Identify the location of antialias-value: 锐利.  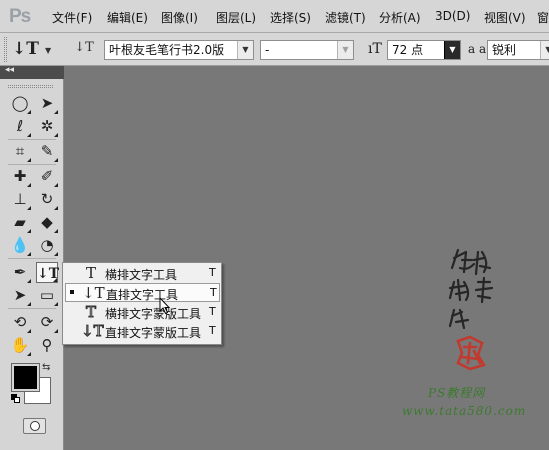
(504, 50).